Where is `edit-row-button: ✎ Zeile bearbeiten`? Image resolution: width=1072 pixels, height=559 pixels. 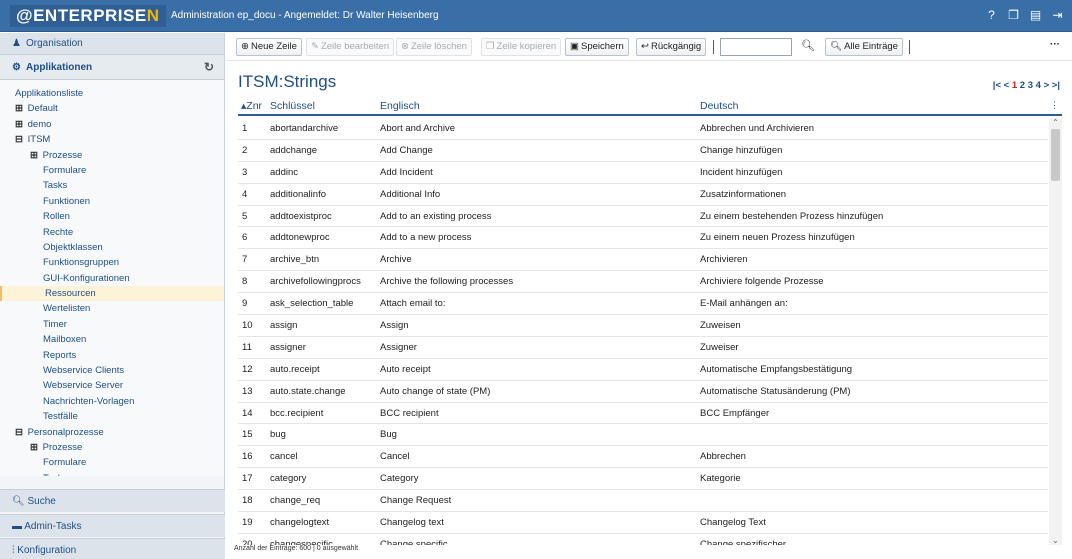
edit-row-button: ✎ Zeile bearbeiten is located at coordinates (350, 47).